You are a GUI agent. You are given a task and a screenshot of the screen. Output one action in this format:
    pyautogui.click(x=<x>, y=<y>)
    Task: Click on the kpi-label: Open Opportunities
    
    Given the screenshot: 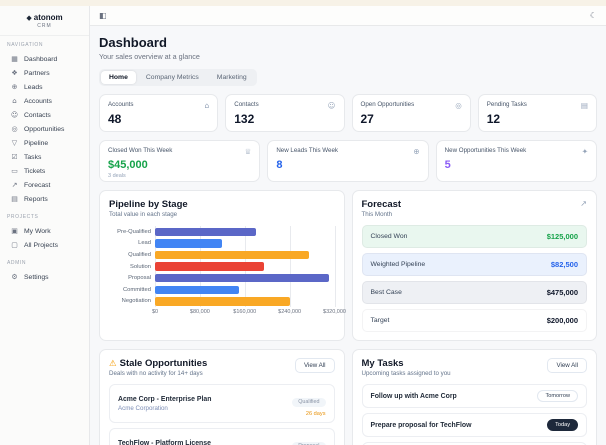 What is the action you would take?
    pyautogui.click(x=387, y=104)
    